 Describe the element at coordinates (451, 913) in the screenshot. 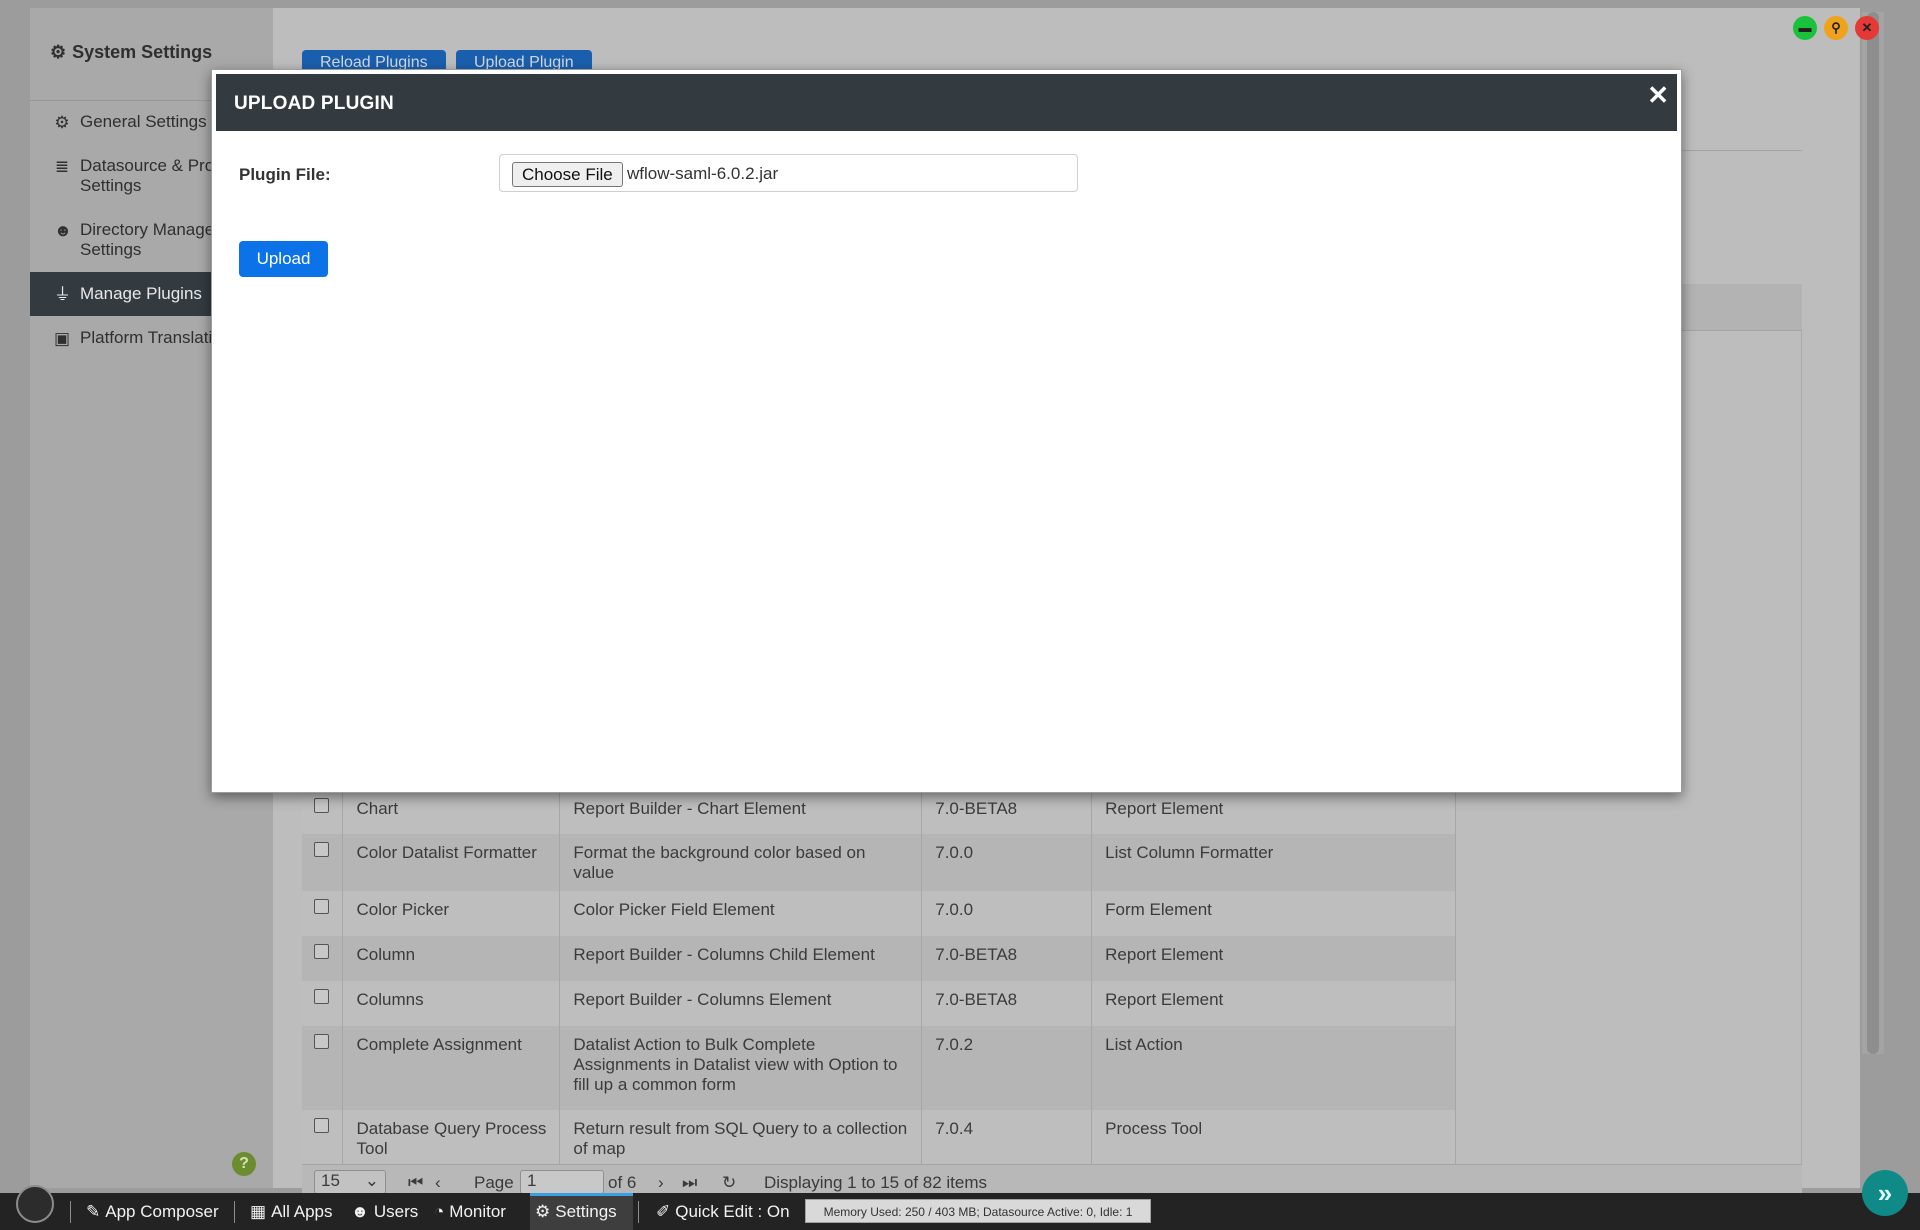

I see `plugin-name: Color Picker` at that location.